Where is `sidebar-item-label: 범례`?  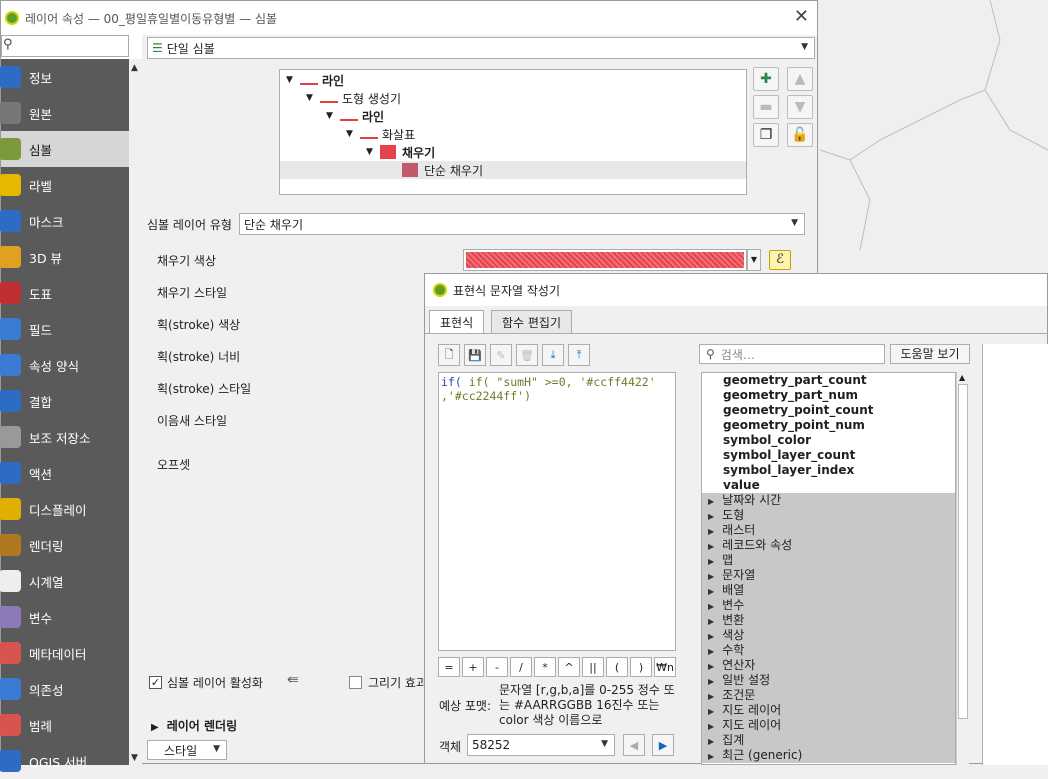 sidebar-item-label: 범례 is located at coordinates (41, 726).